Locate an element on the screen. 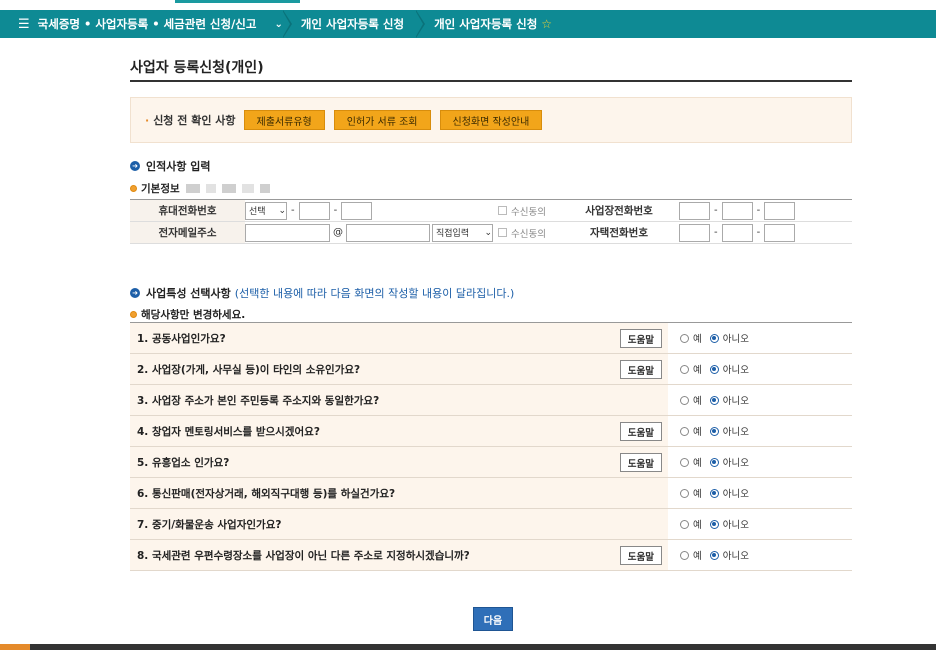 The image size is (936, 650). home-phone-label: 자택전화번호 is located at coordinates (619, 232).